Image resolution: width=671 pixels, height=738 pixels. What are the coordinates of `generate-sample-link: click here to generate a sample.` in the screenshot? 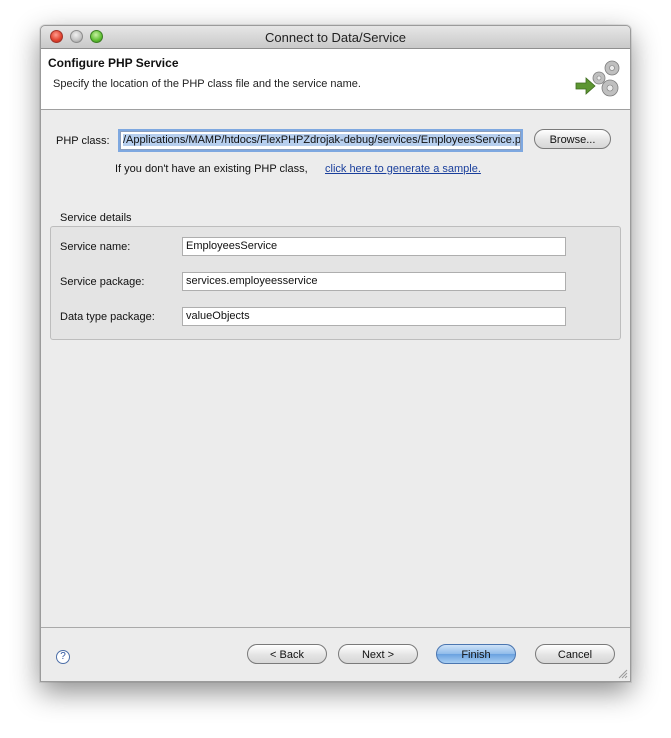 It's located at (403, 169).